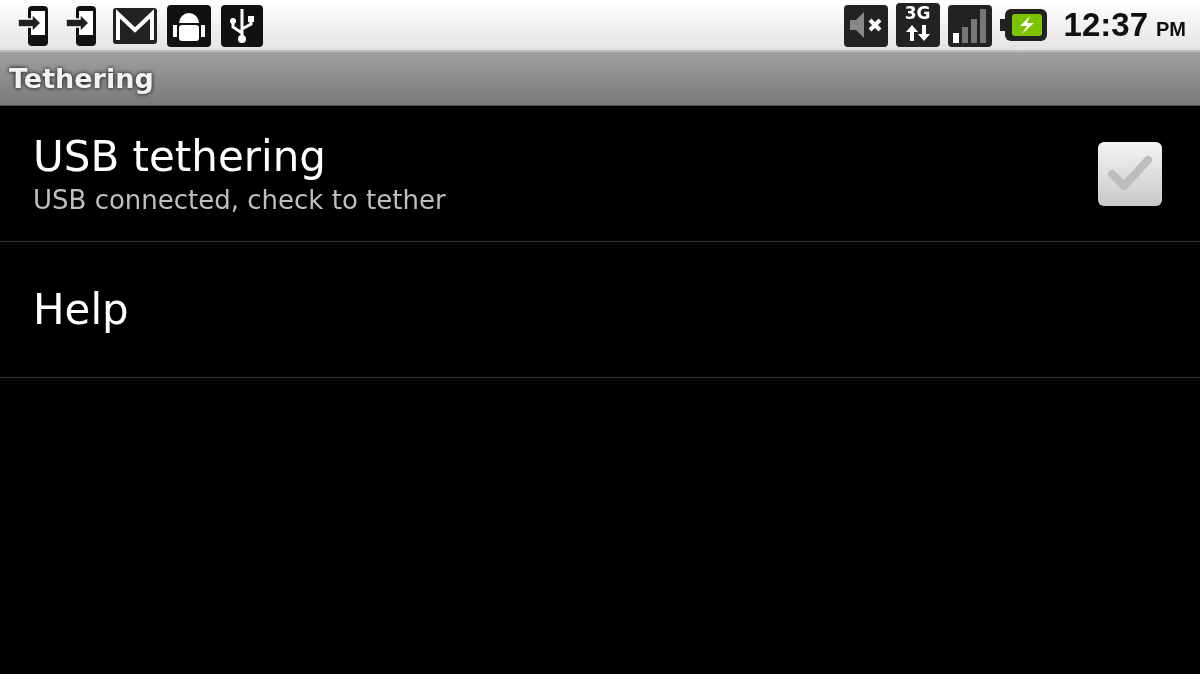 The width and height of the screenshot is (1200, 674). I want to click on battery-charging-icon, so click(1023, 25).